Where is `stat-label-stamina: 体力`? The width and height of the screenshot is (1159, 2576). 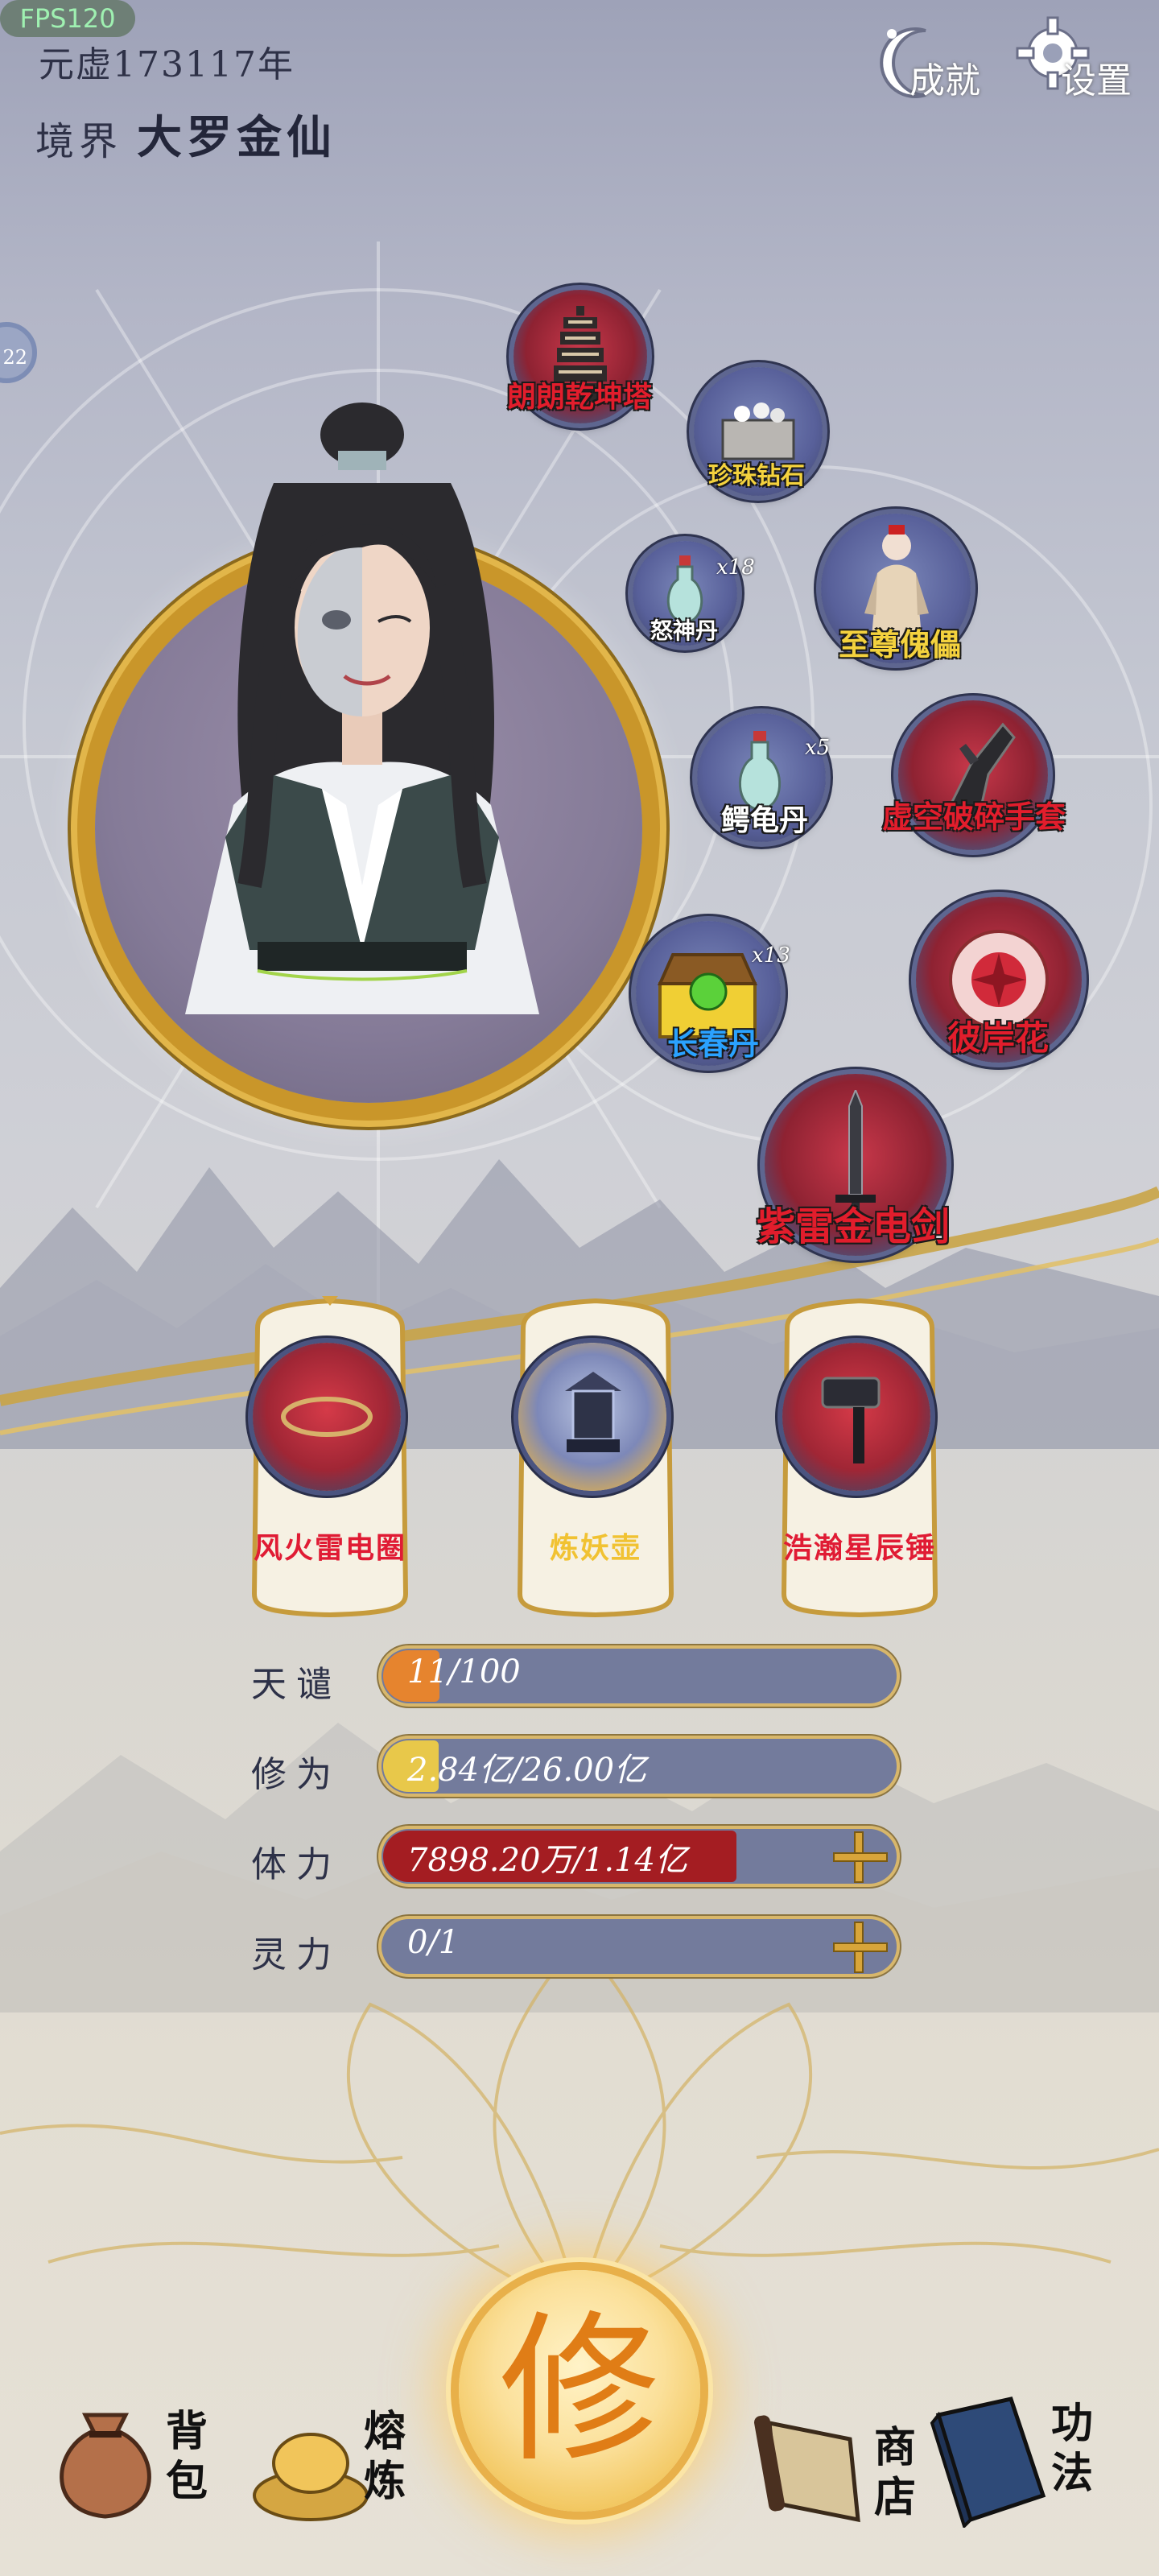
stat-label-stamina: 体力 is located at coordinates (296, 1864).